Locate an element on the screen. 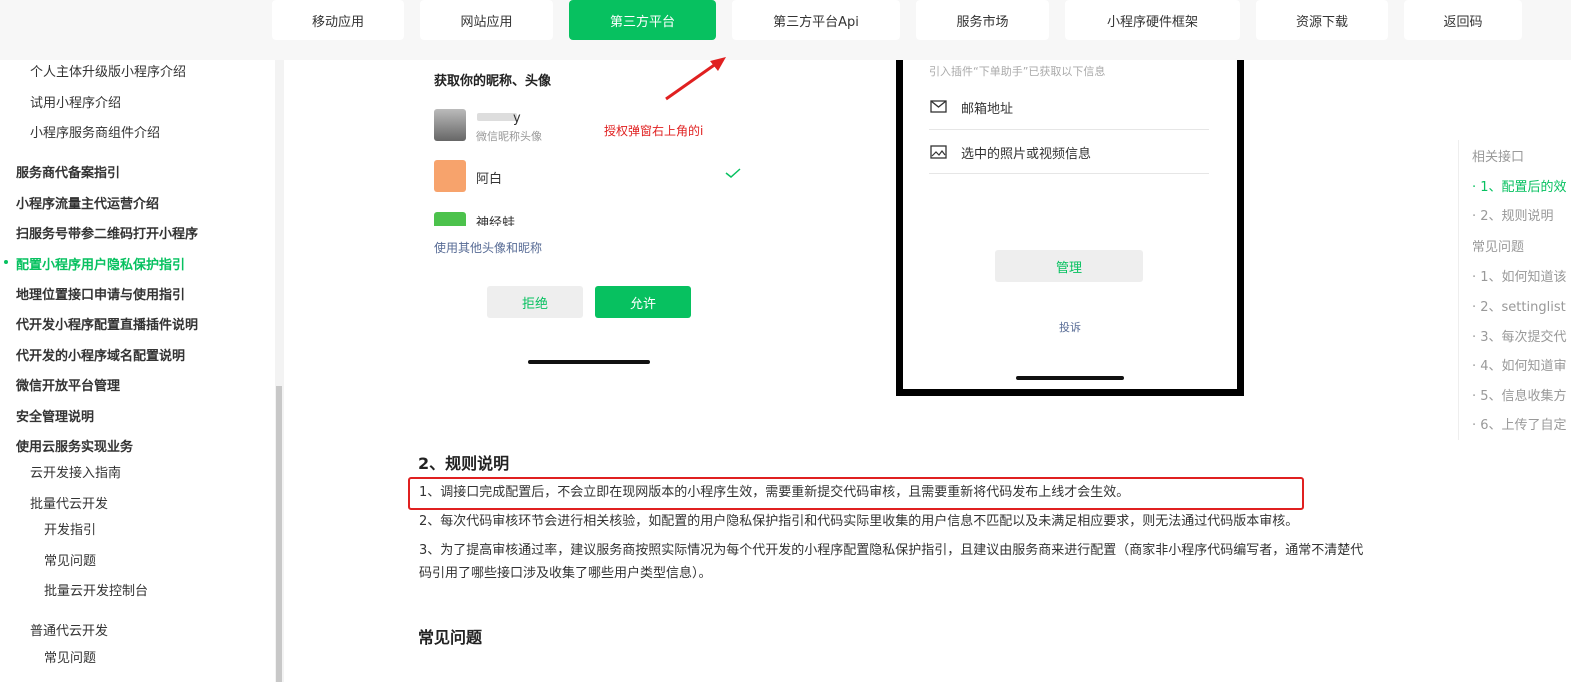  nav-hardware-framework: 小程序硬件框架 is located at coordinates (1152, 20).